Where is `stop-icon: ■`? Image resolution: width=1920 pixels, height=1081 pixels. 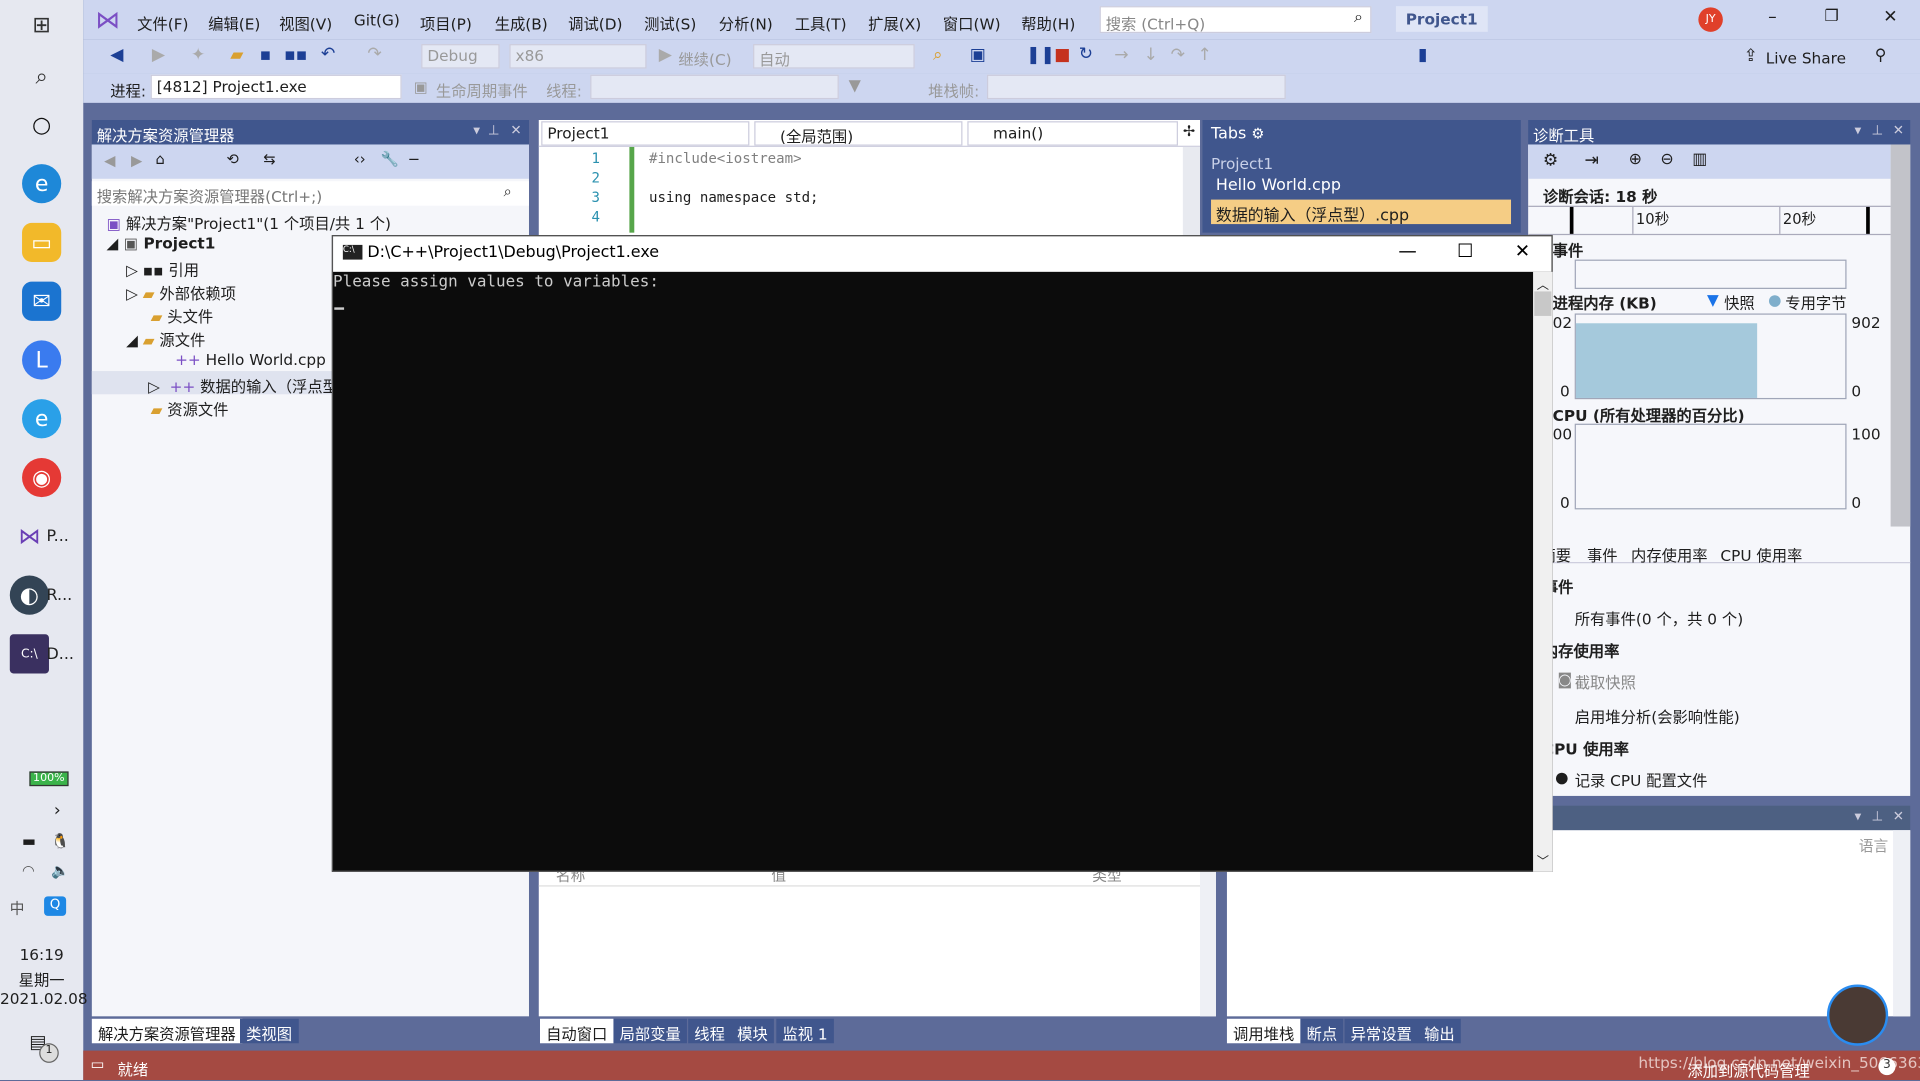 stop-icon: ■ is located at coordinates (1062, 55).